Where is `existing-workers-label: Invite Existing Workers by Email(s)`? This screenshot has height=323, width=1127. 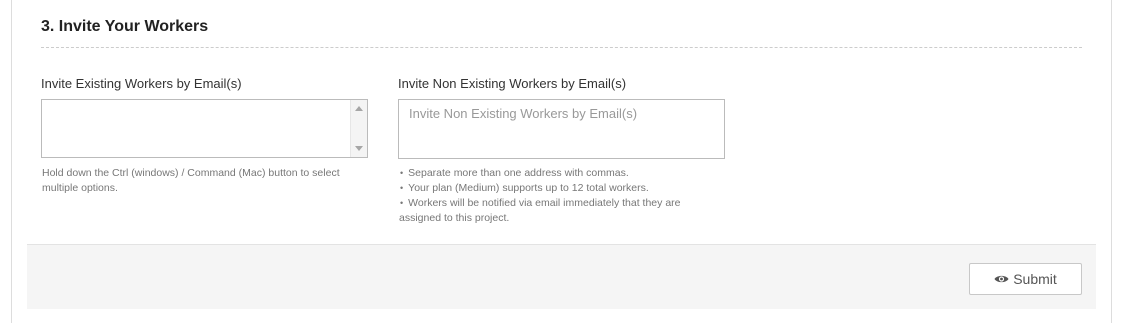
existing-workers-label: Invite Existing Workers by Email(s) is located at coordinates (141, 83).